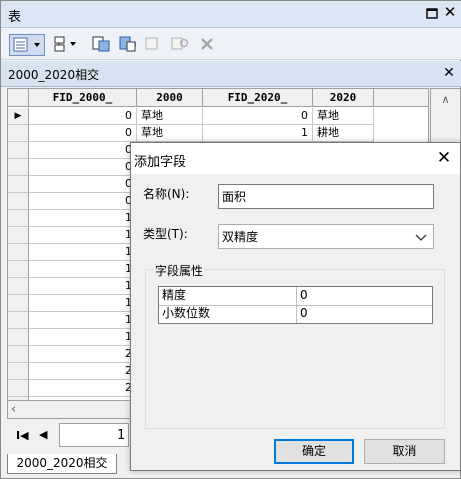  I want to click on field-properties-table: 精度 0 小数位数 0, so click(295, 305).